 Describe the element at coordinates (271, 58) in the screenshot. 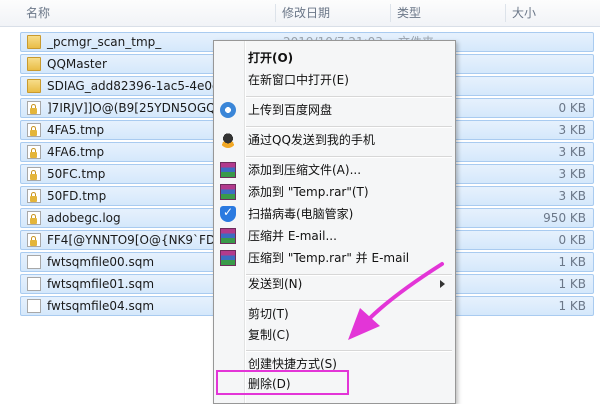

I see `menu-item-label: 打开(O)` at that location.